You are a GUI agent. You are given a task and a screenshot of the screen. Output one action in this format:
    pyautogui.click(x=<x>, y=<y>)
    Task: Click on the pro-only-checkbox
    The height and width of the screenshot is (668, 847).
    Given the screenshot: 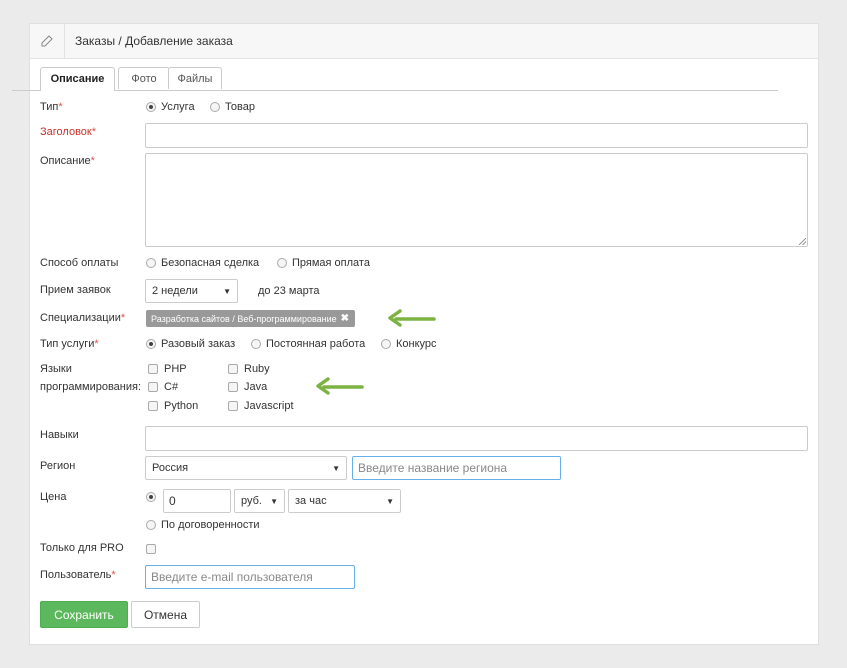 What is the action you would take?
    pyautogui.click(x=151, y=549)
    